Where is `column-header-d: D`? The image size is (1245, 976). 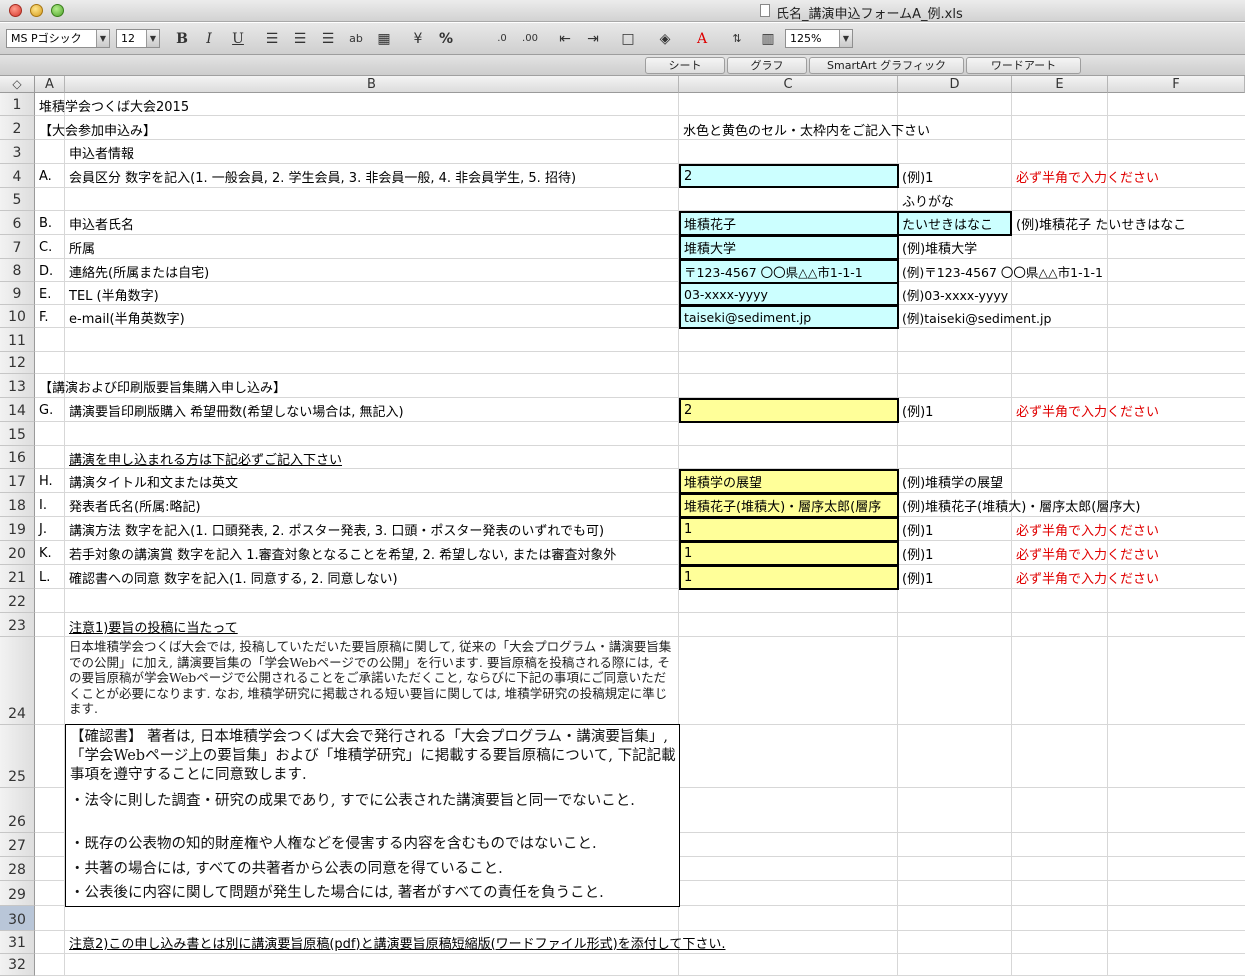 column-header-d: D is located at coordinates (955, 84).